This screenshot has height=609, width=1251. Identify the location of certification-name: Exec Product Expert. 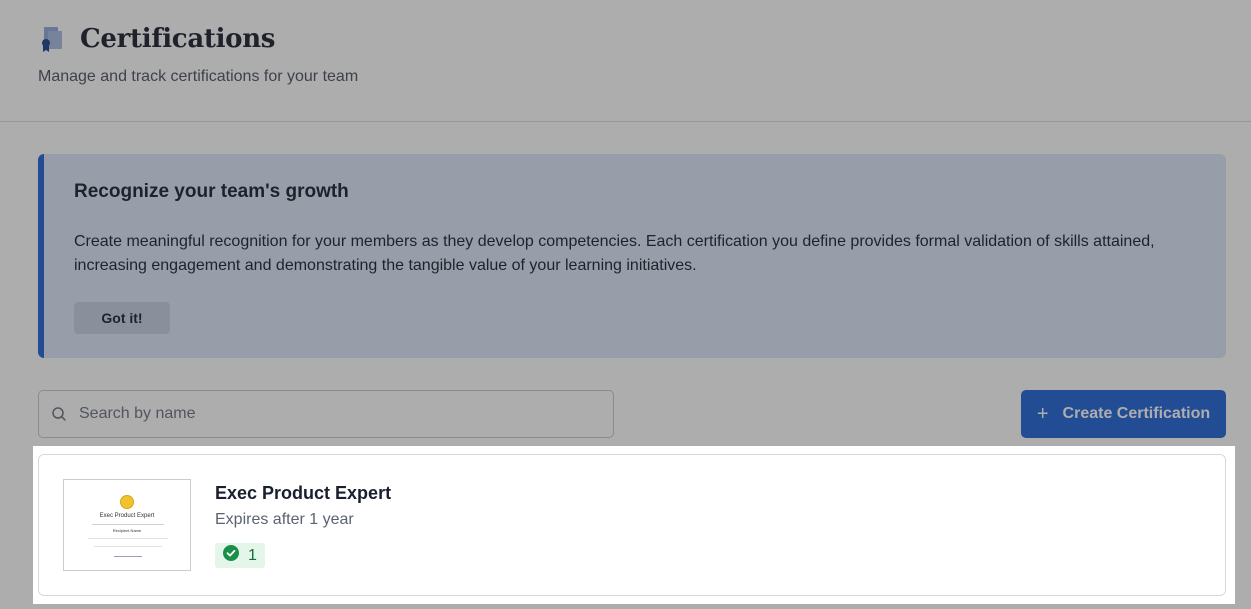
(303, 493).